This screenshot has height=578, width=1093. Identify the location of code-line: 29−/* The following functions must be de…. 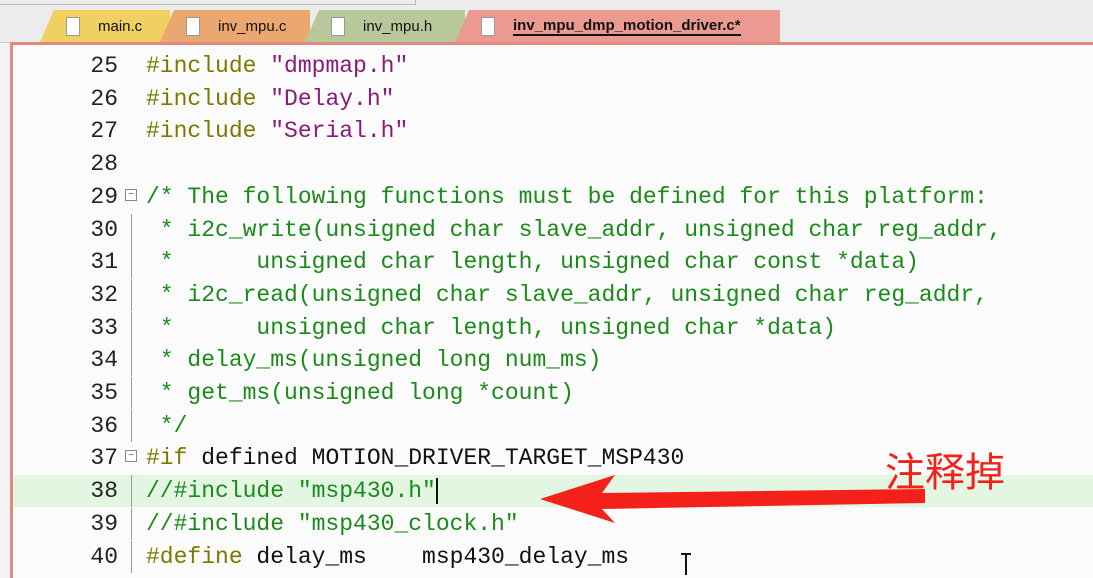
(553, 197).